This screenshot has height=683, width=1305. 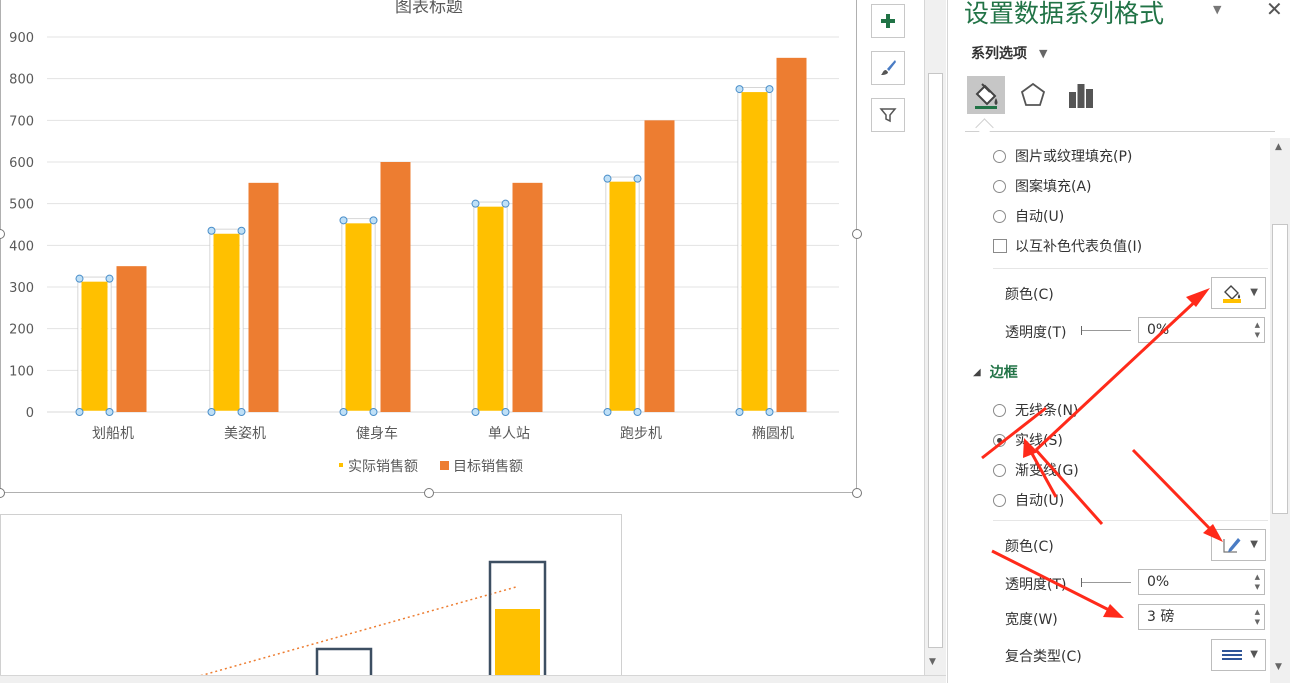 What do you see at coordinates (1201, 617) in the screenshot?
I see `width-input: 3 磅 ▲ ▼` at bounding box center [1201, 617].